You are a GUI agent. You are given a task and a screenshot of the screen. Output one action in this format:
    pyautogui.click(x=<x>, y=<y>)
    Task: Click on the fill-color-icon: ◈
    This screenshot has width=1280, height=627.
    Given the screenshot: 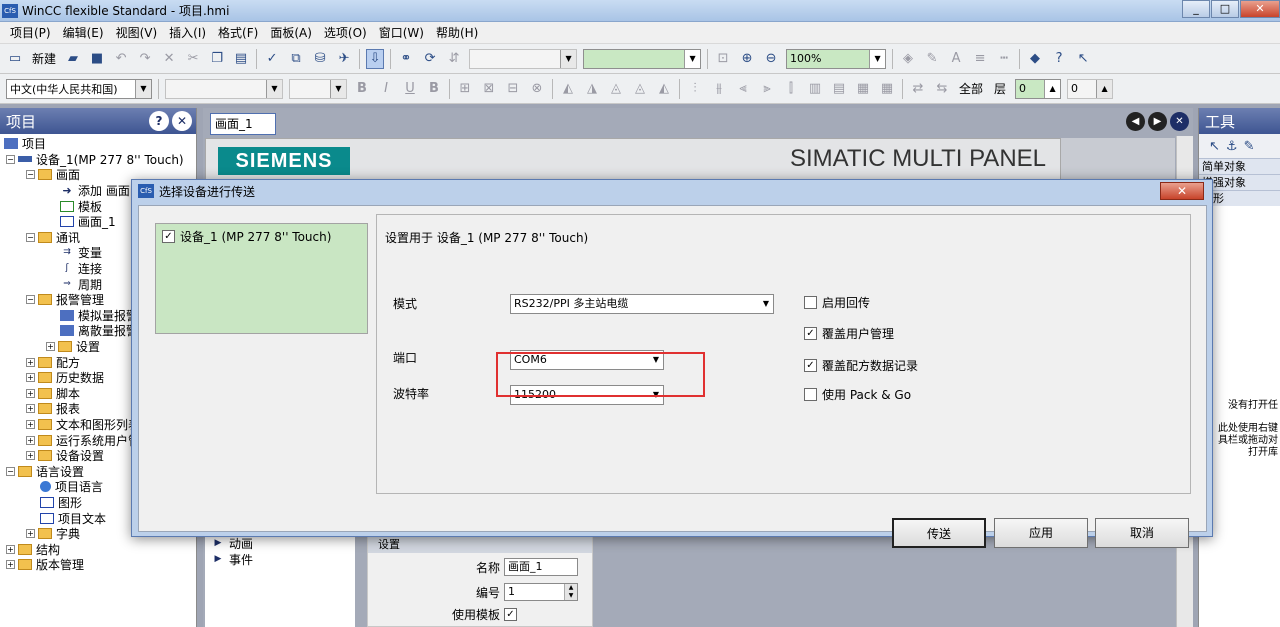 What is the action you would take?
    pyautogui.click(x=908, y=59)
    